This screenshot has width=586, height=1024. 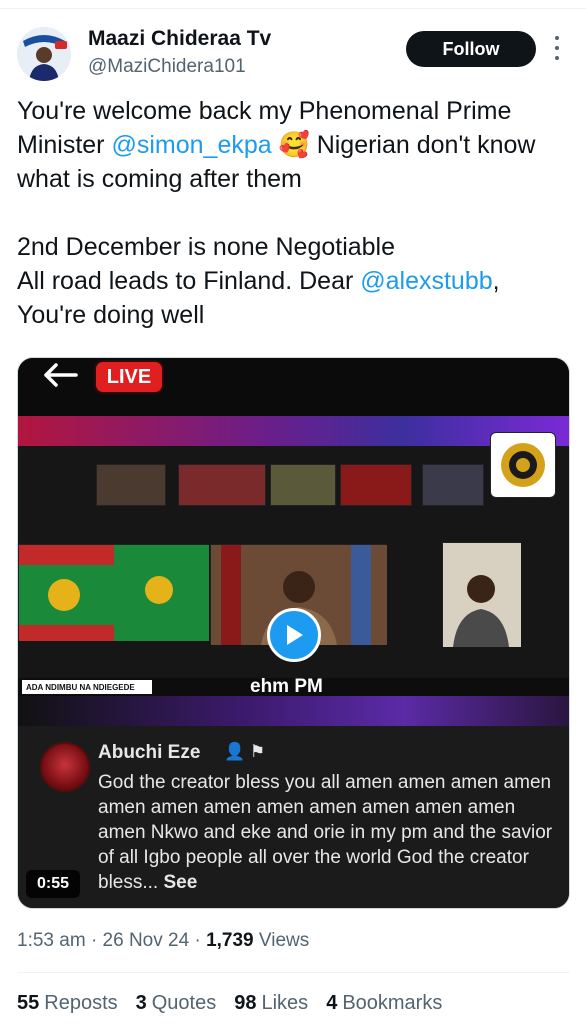 What do you see at coordinates (229, 1003) in the screenshot?
I see `engagement-stats: 55 Reposts 3 Quotes 98 Likes 4 Bookmarks` at bounding box center [229, 1003].